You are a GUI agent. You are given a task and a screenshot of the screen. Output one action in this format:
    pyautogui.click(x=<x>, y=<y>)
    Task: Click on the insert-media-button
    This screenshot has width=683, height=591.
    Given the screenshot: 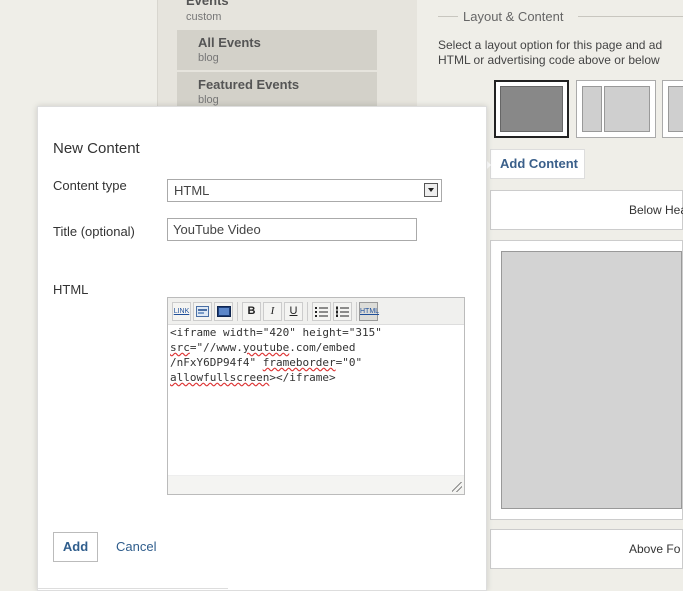 What is the action you would take?
    pyautogui.click(x=223, y=311)
    